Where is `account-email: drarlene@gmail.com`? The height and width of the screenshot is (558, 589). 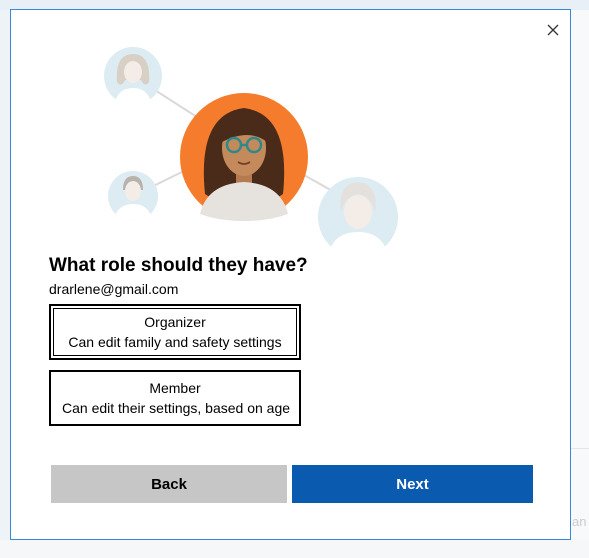 account-email: drarlene@gmail.com is located at coordinates (114, 289).